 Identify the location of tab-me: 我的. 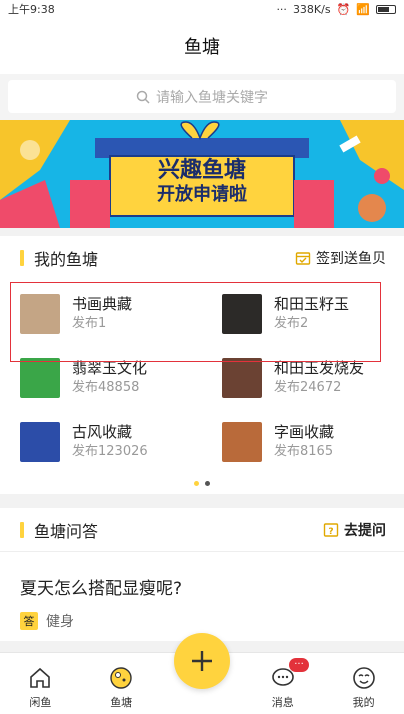
(364, 687).